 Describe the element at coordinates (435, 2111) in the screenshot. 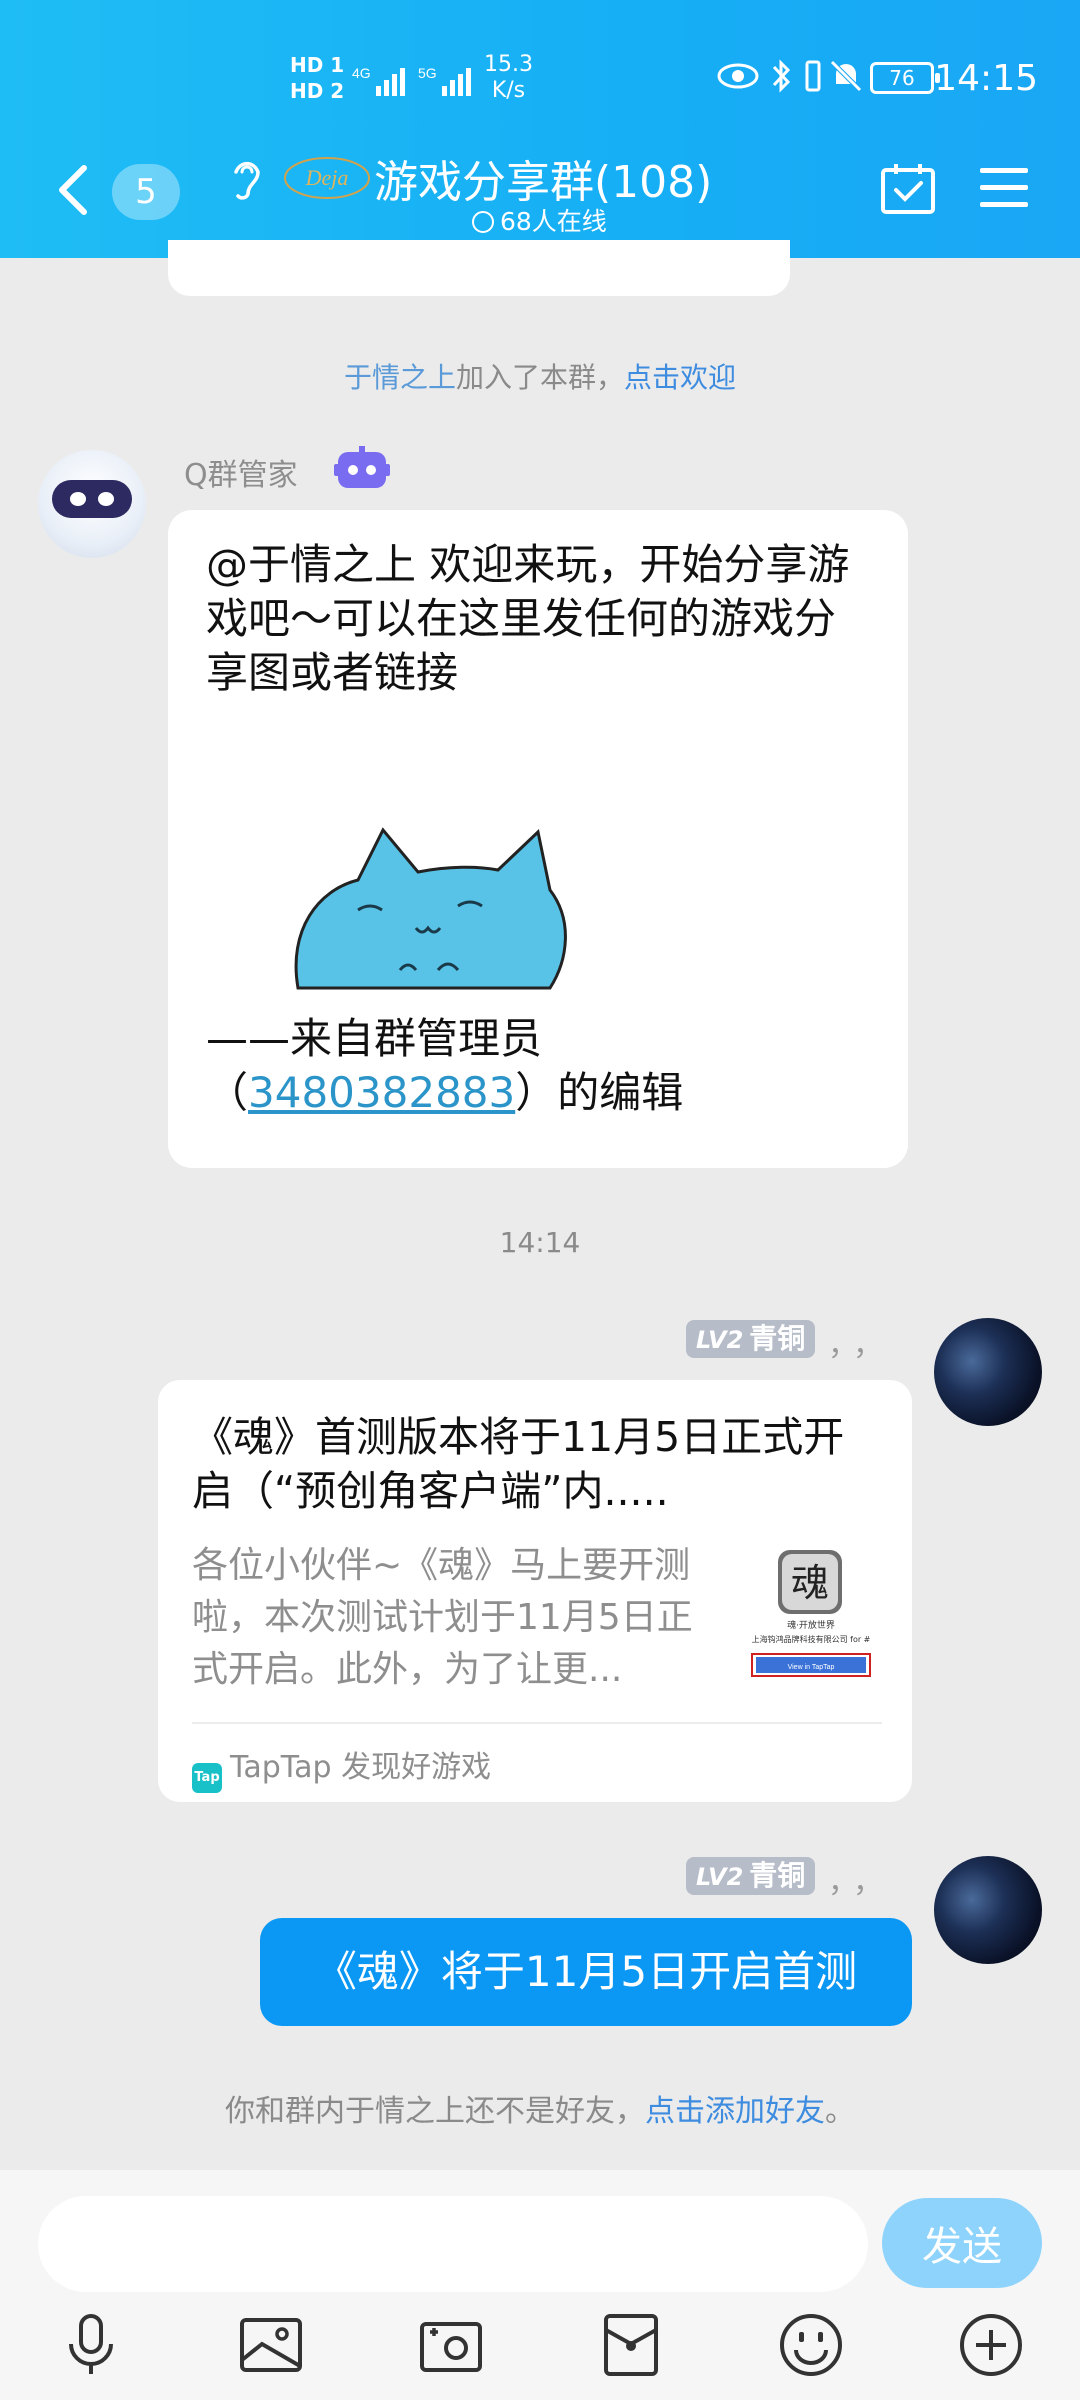

I see `friend-hint-text: 你和群内于情之上还不是好友，` at that location.